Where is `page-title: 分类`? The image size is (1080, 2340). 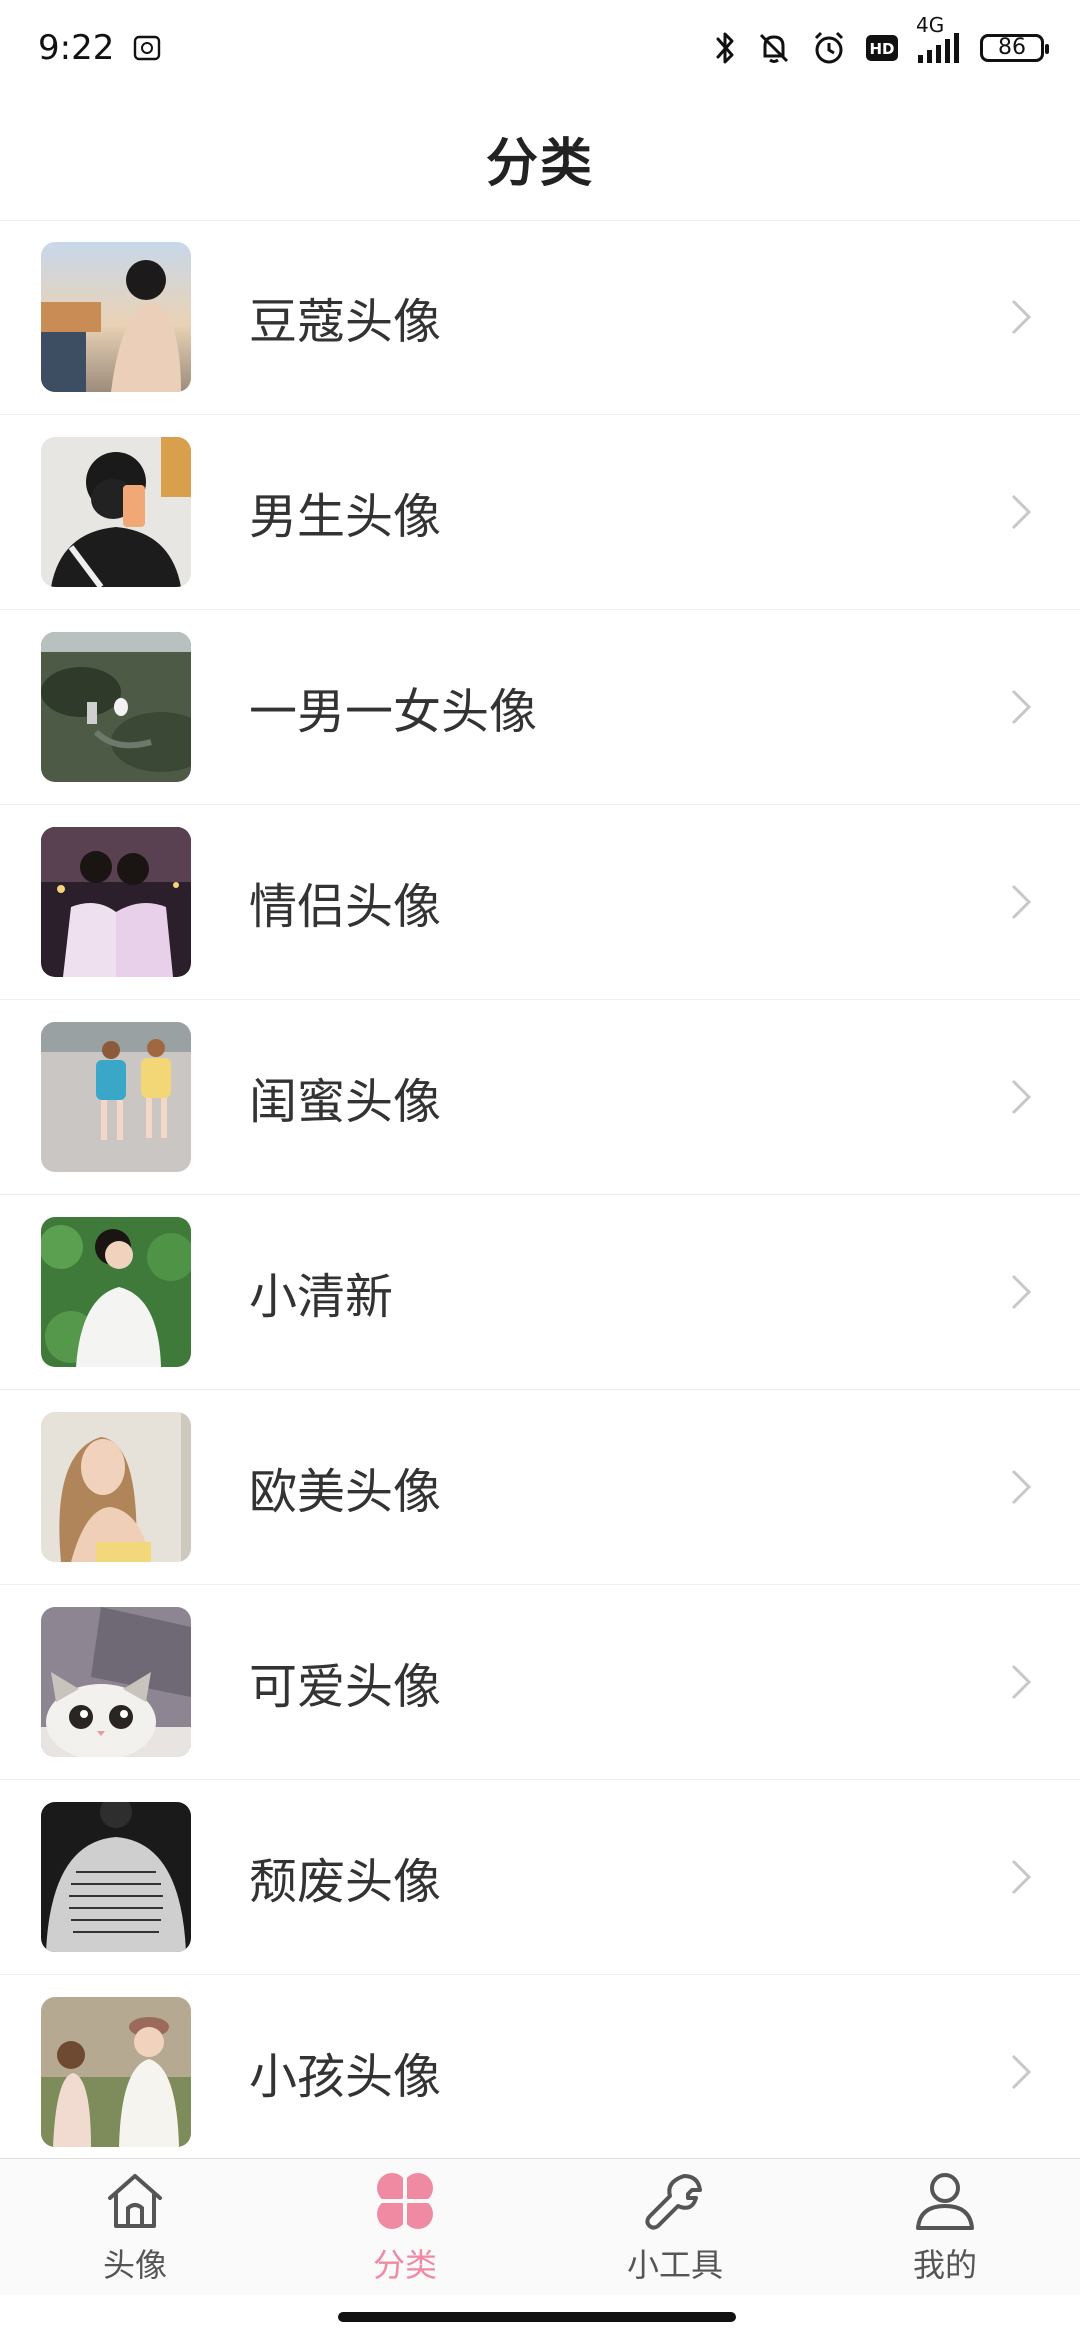 page-title: 分类 is located at coordinates (539, 163).